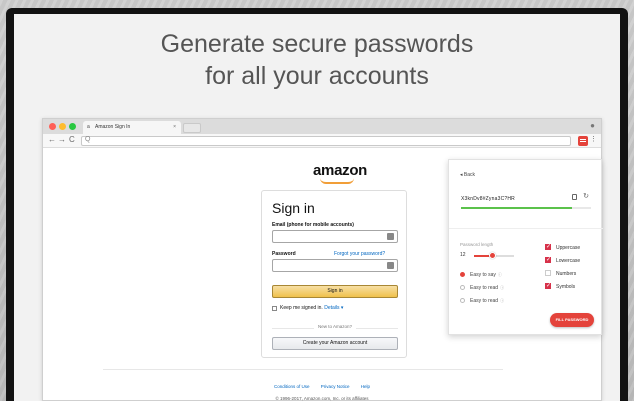  I want to click on new-to-amazon-text: New to Amazon?, so click(335, 326).